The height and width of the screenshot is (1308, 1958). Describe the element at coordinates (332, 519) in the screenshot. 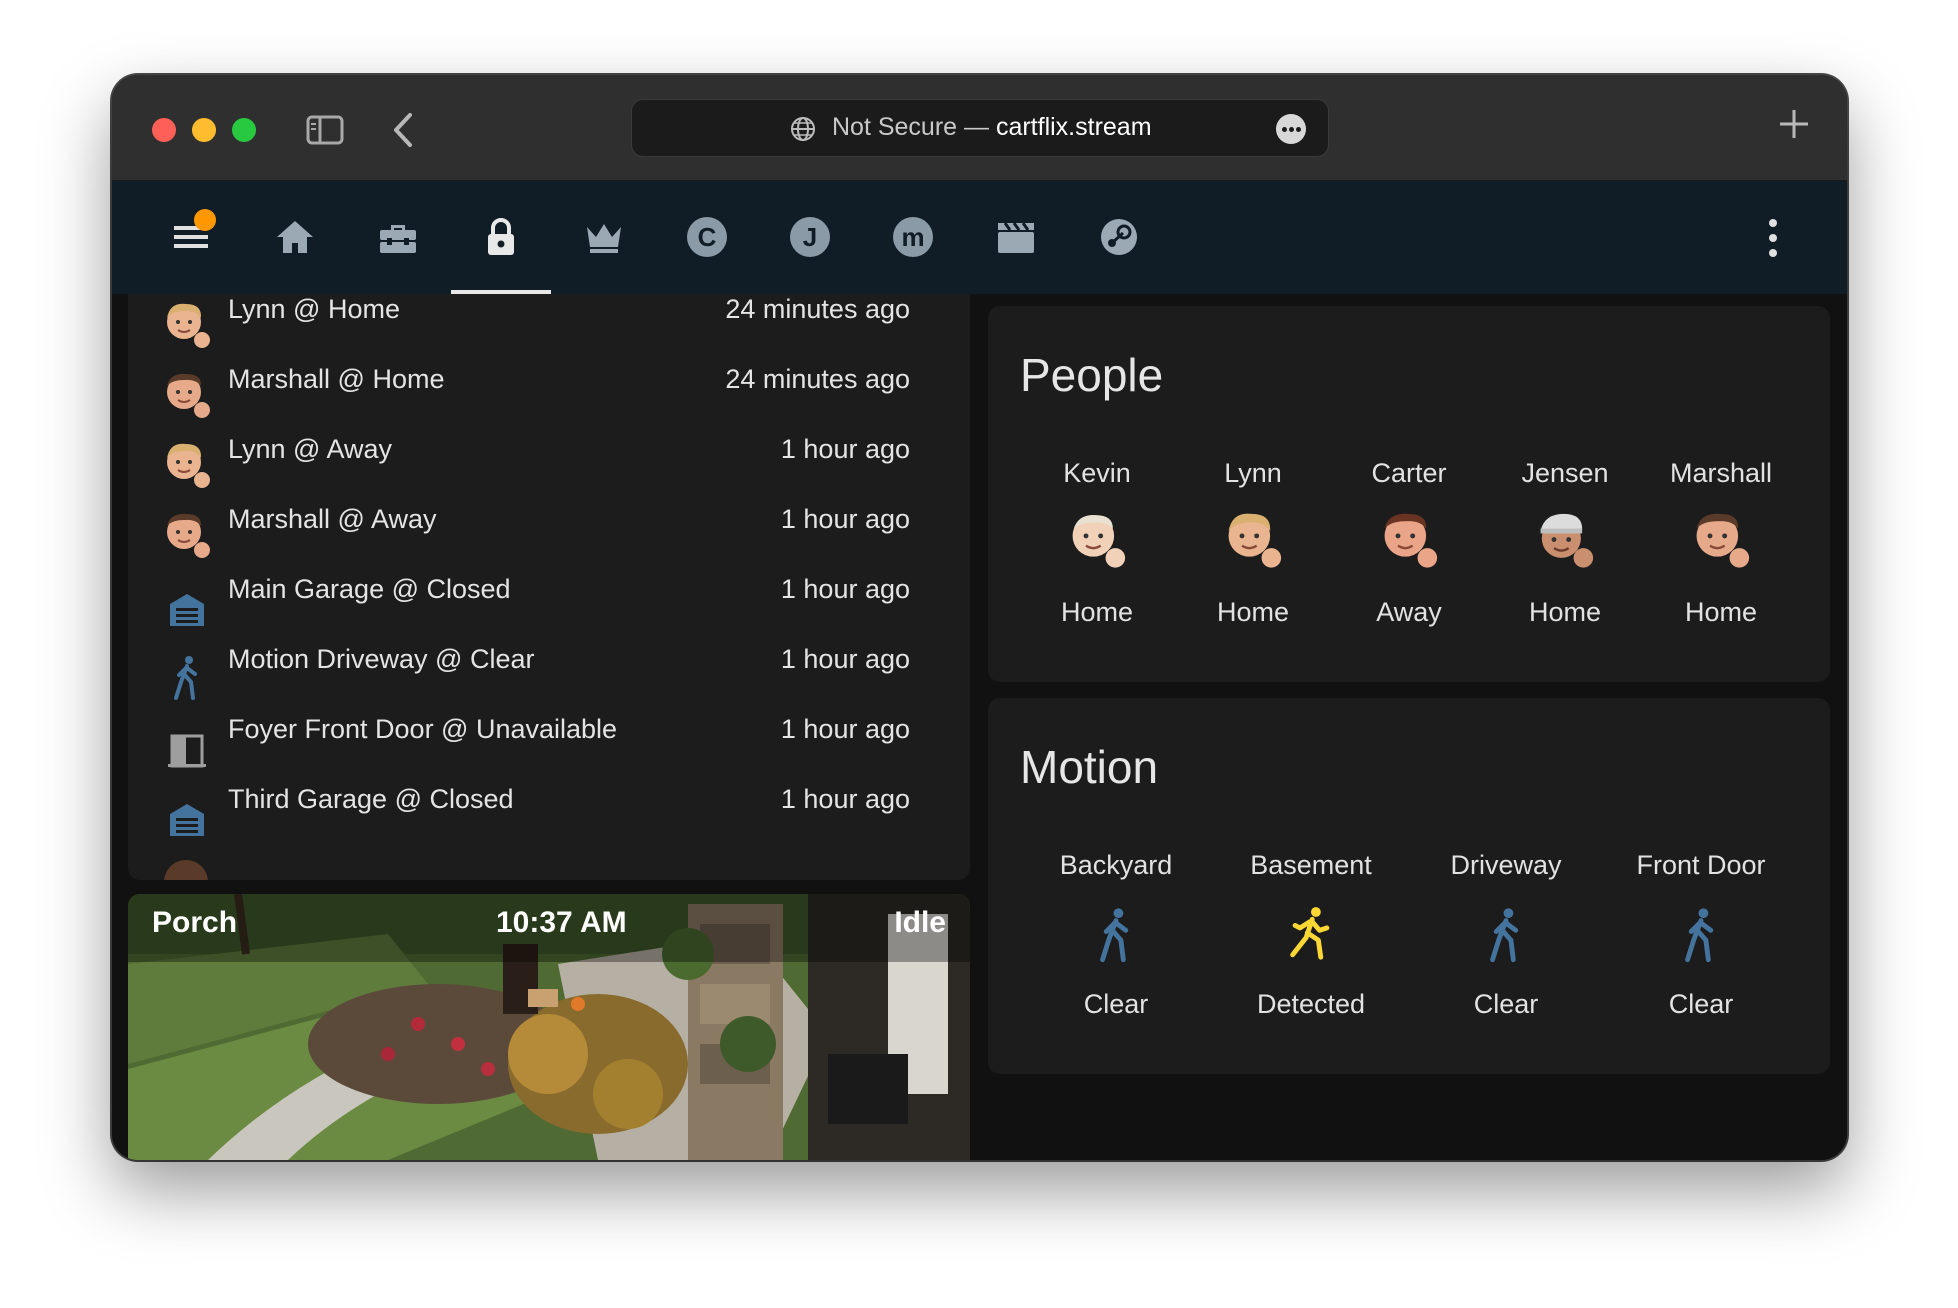

I see `logbook-entry-name: Marshall @ Away` at that location.